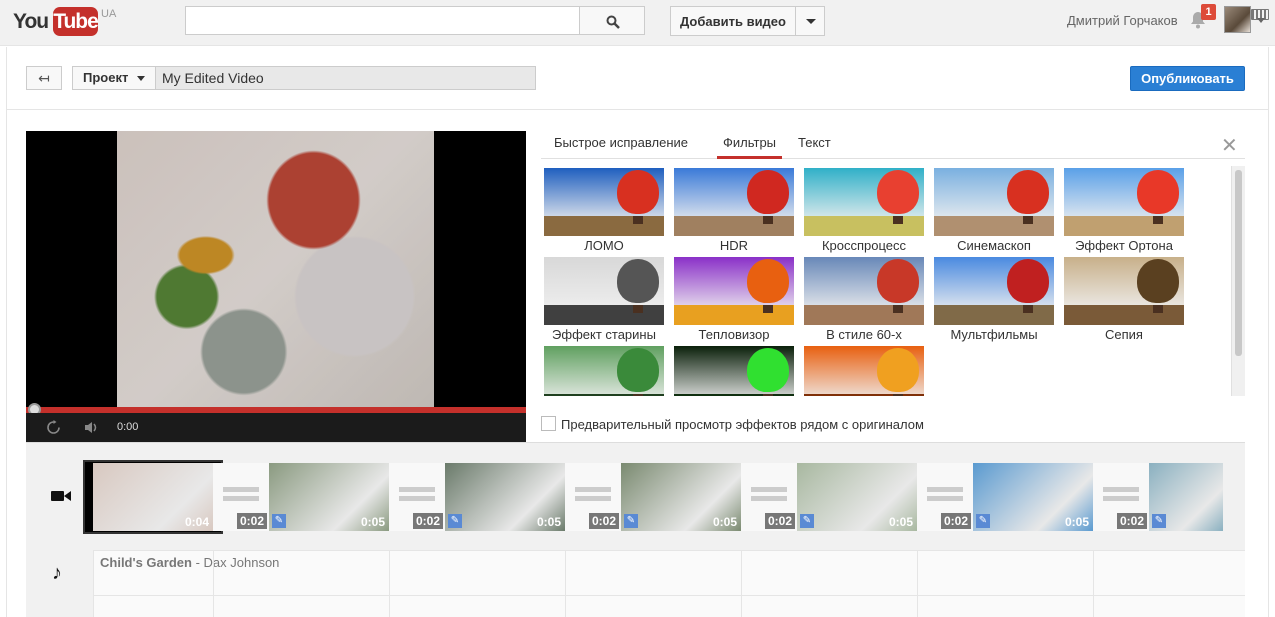  Describe the element at coordinates (994, 213) in the screenshot. I see `filter-option: Синемаскоп` at that location.